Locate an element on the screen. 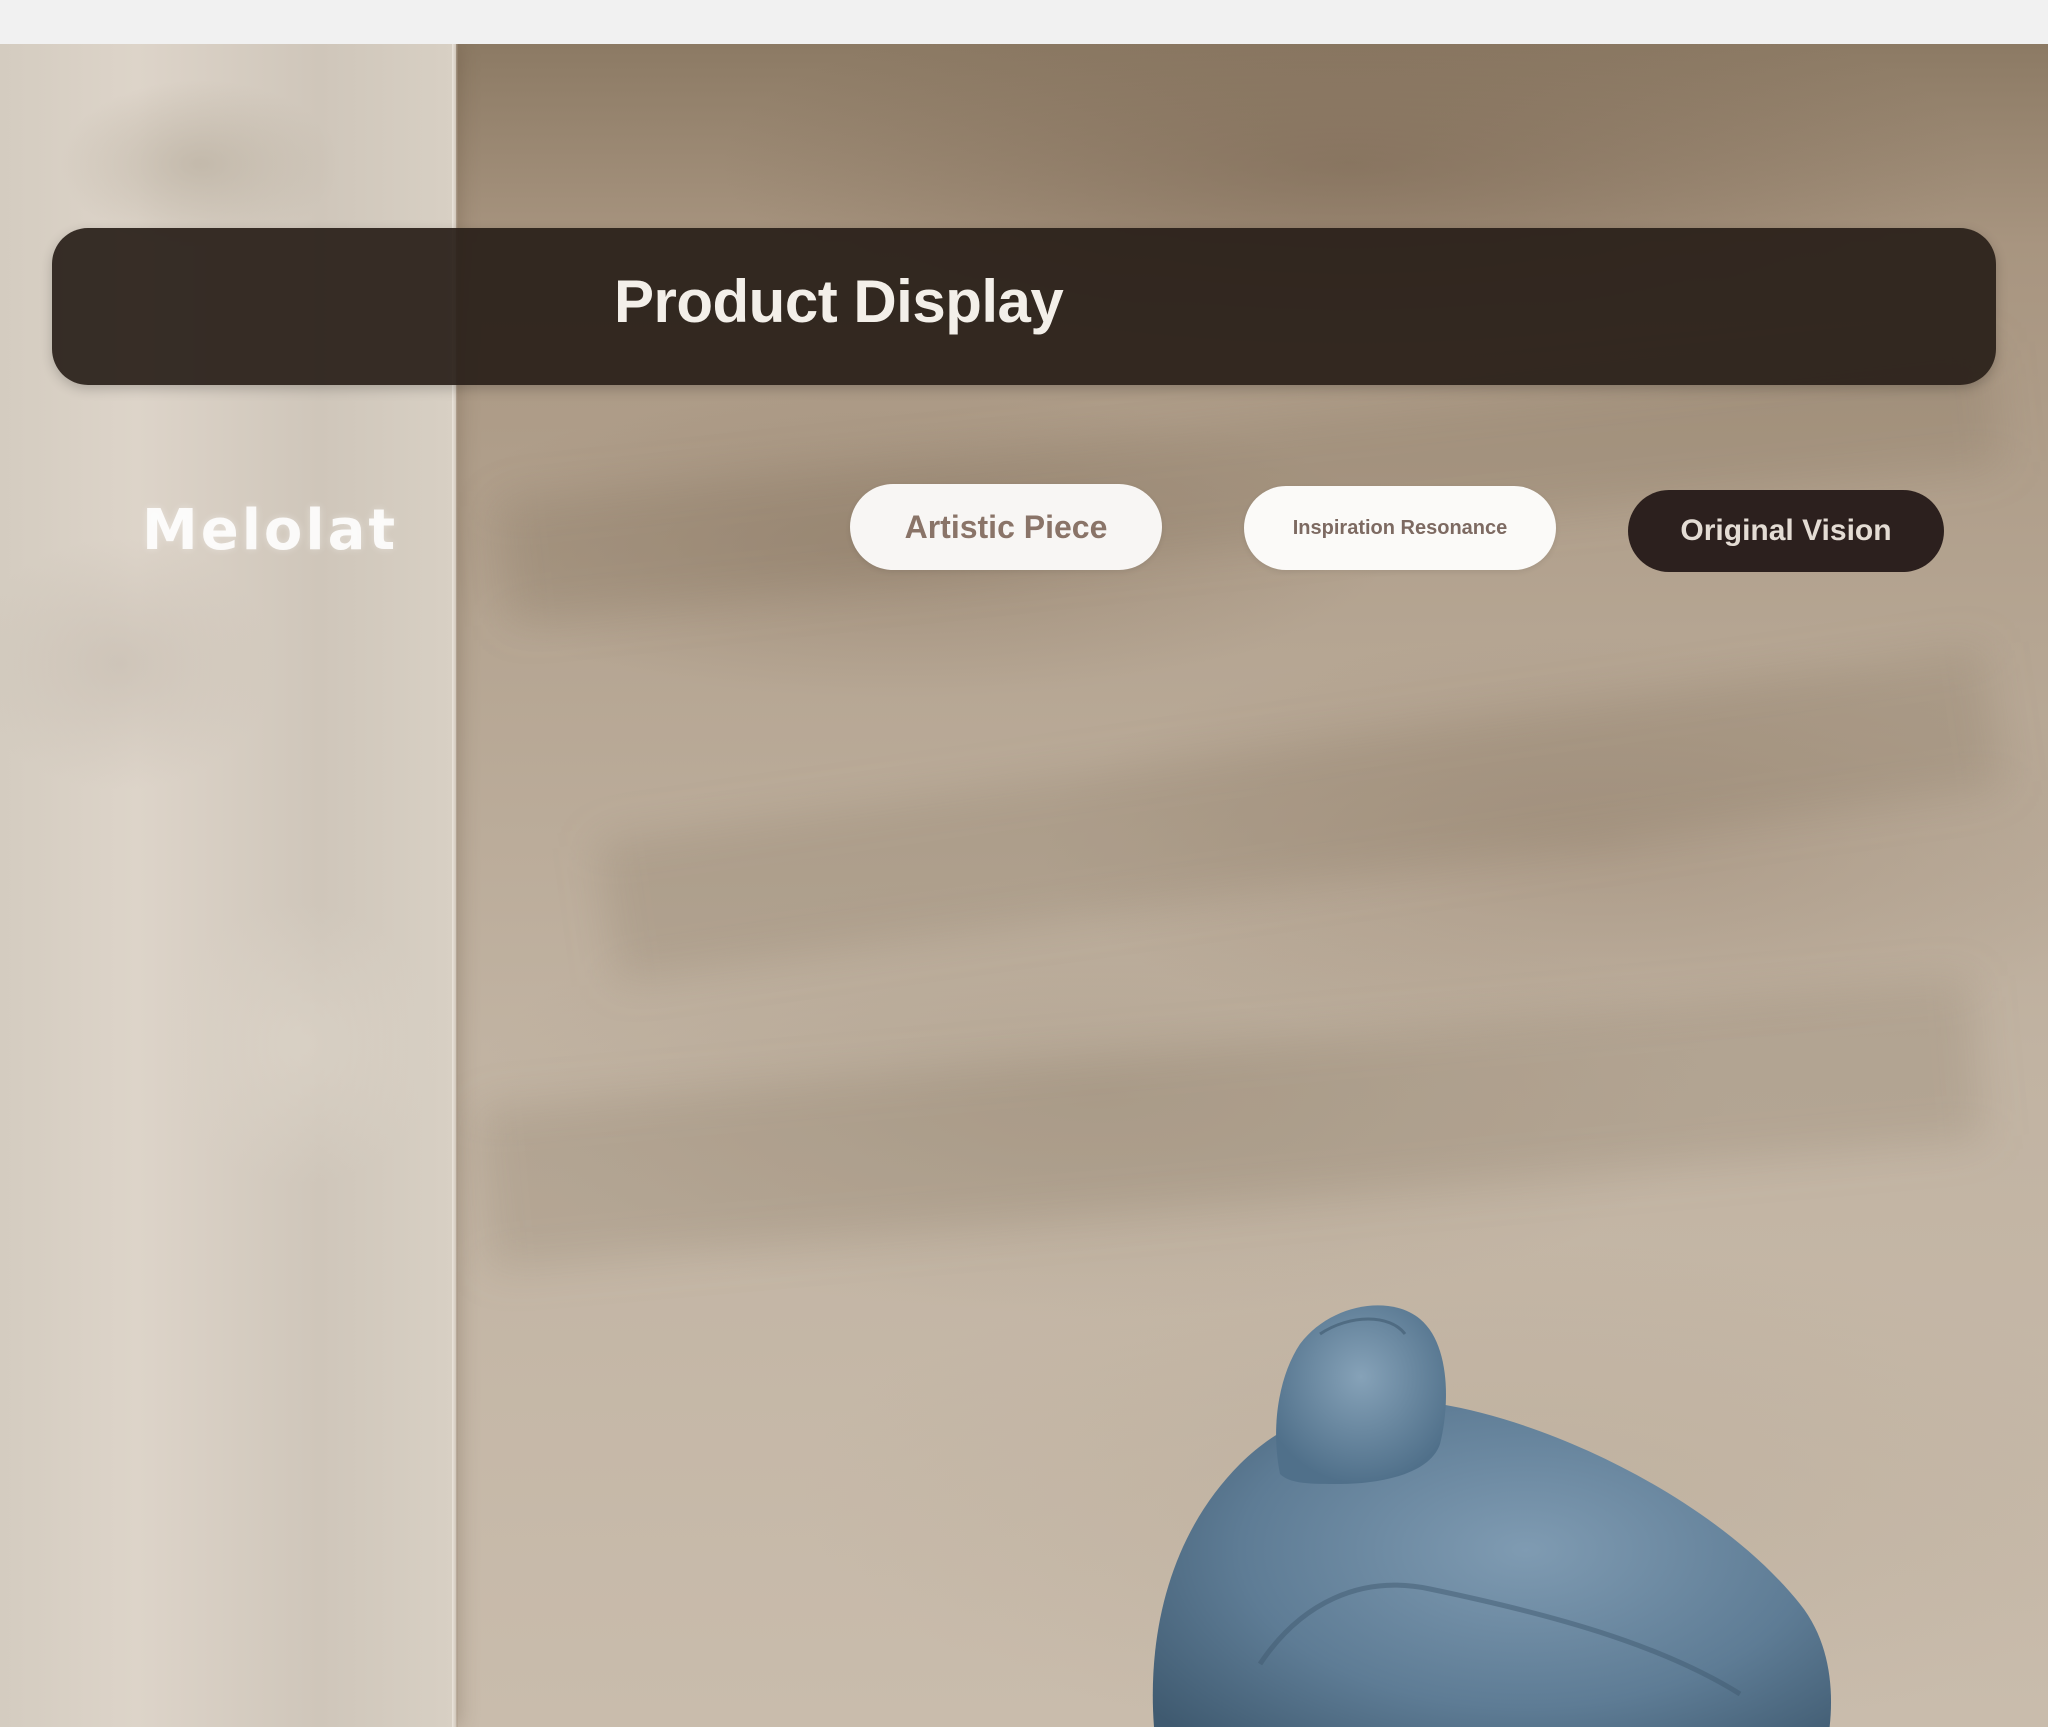  sculpture-image is located at coordinates (1492, 1516).